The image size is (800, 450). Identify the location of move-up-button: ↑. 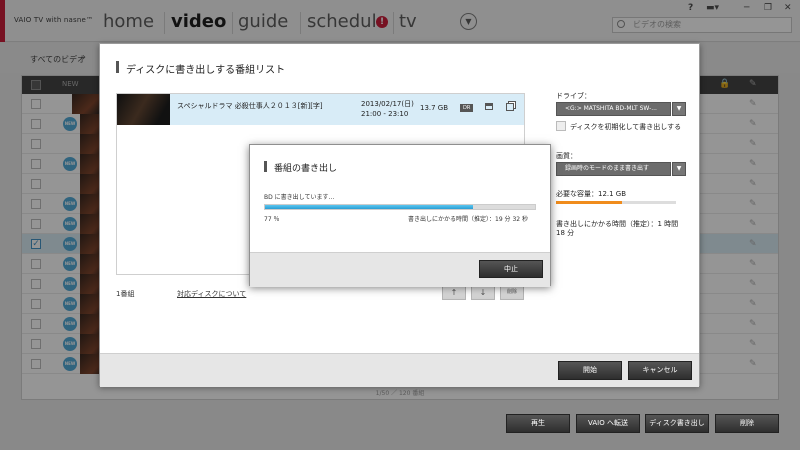
(454, 292).